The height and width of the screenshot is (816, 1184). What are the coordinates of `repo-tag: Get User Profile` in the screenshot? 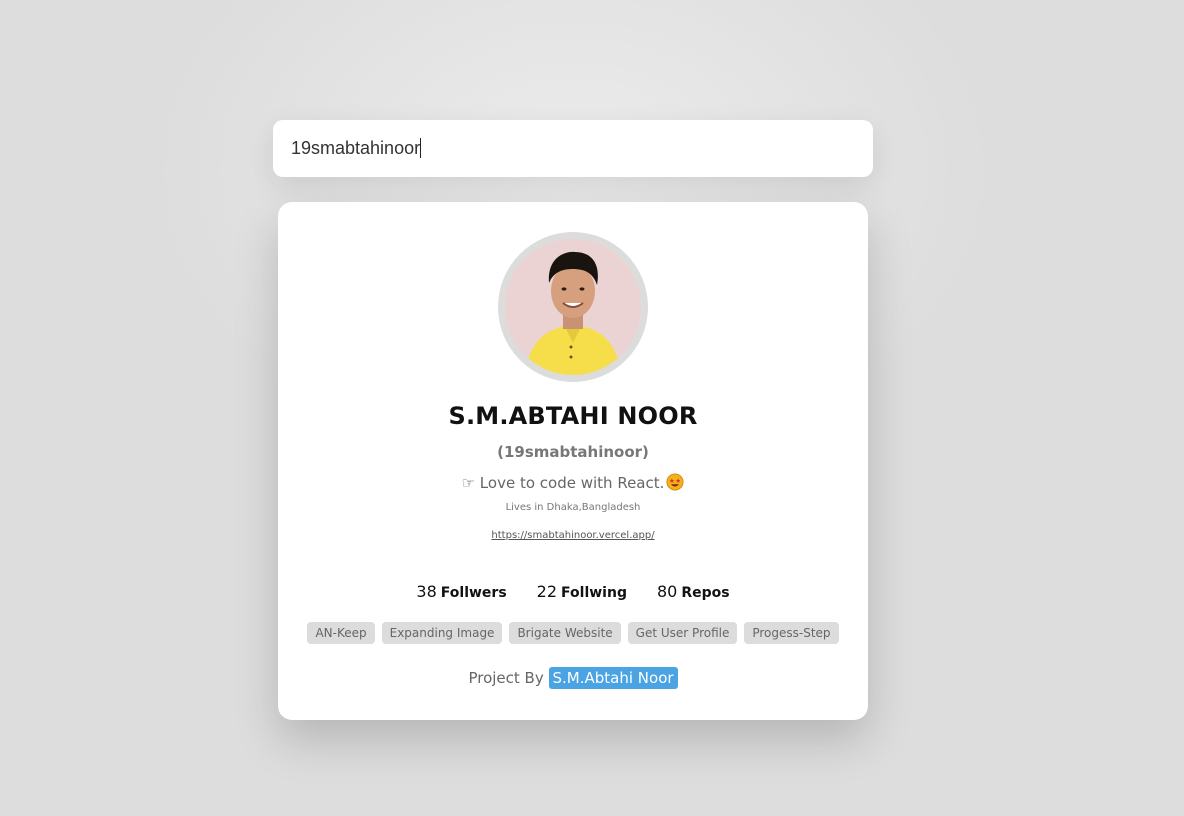 It's located at (682, 633).